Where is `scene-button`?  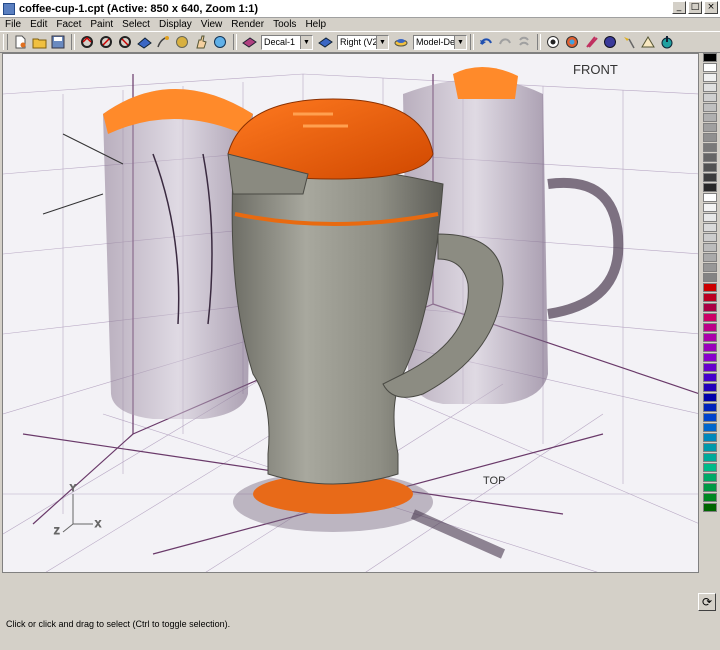 scene-button is located at coordinates (648, 42).